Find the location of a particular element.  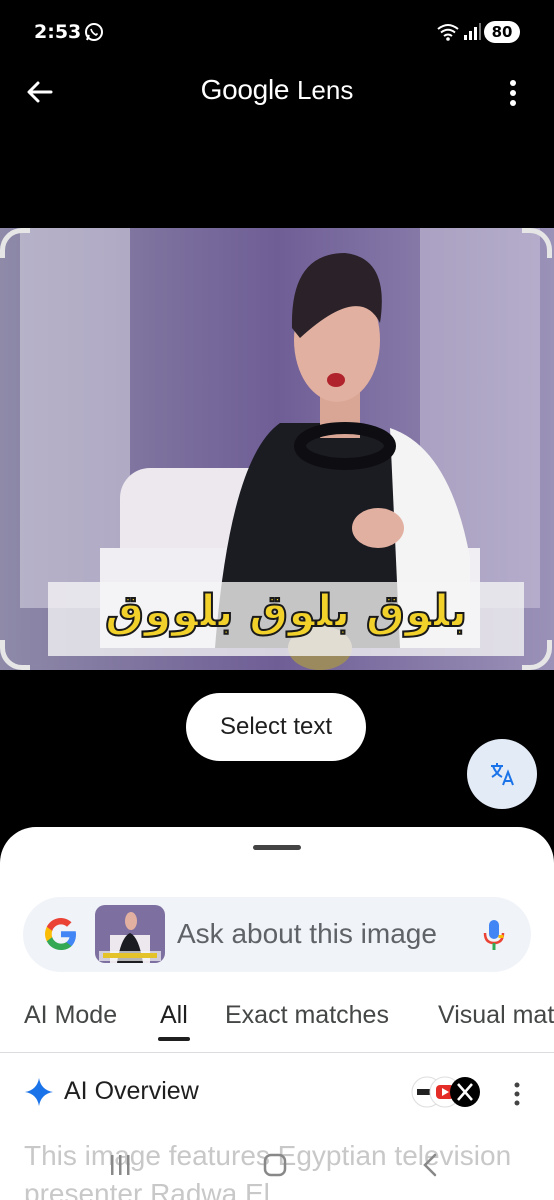

translate-button is located at coordinates (502, 774).